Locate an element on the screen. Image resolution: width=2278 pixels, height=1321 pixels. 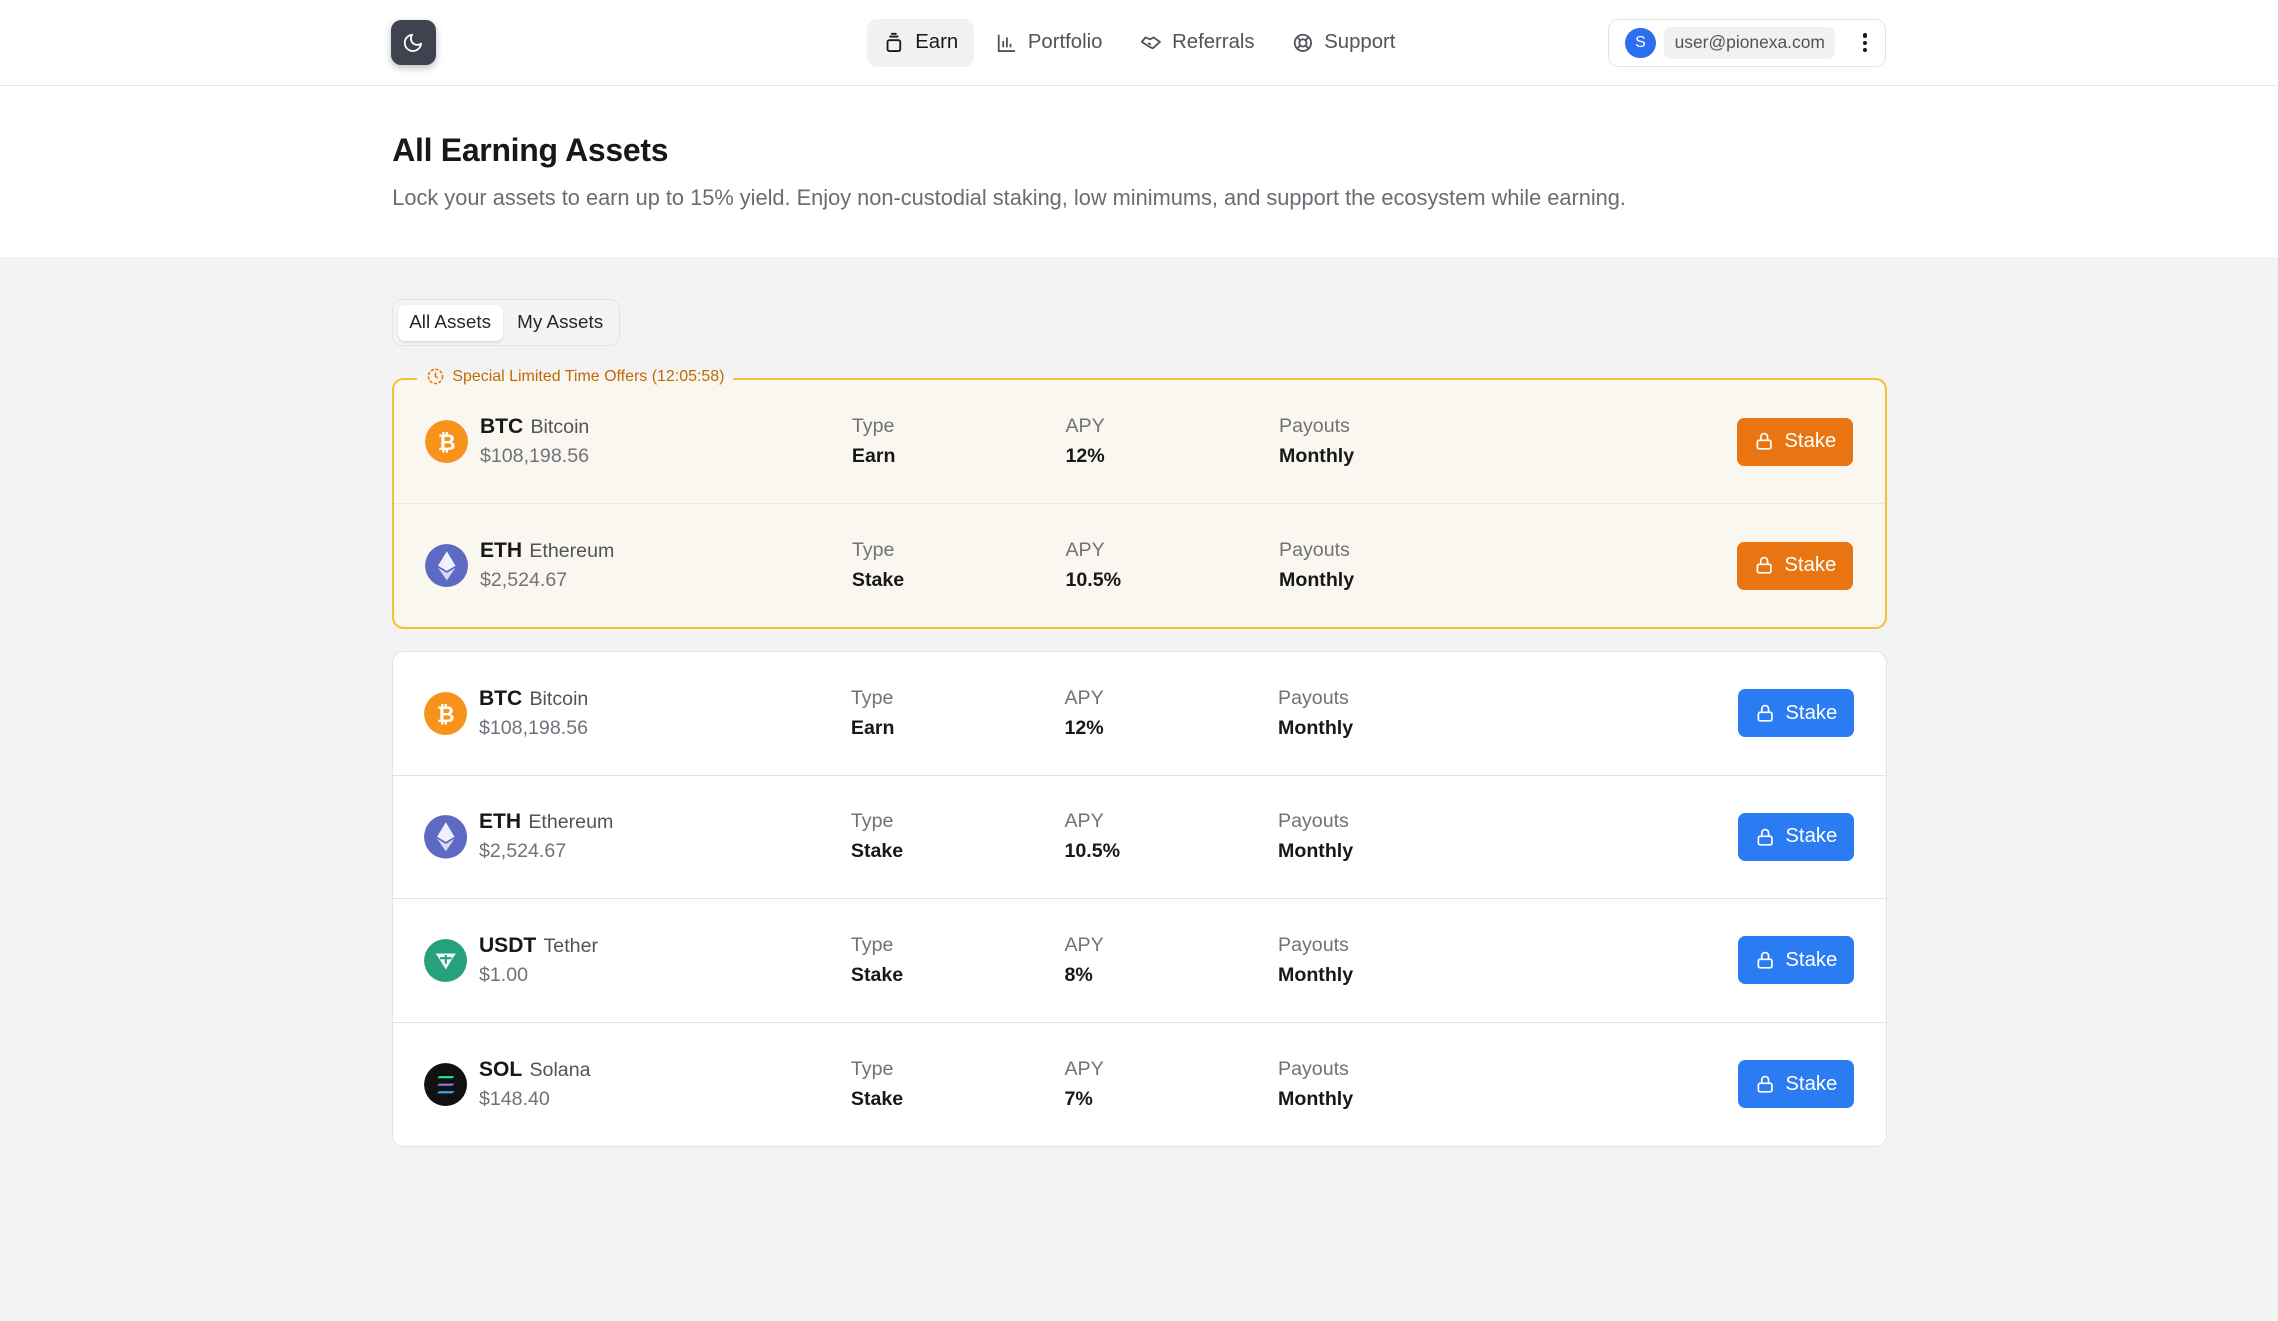
type-cell: Type Earn is located at coordinates (873, 713).